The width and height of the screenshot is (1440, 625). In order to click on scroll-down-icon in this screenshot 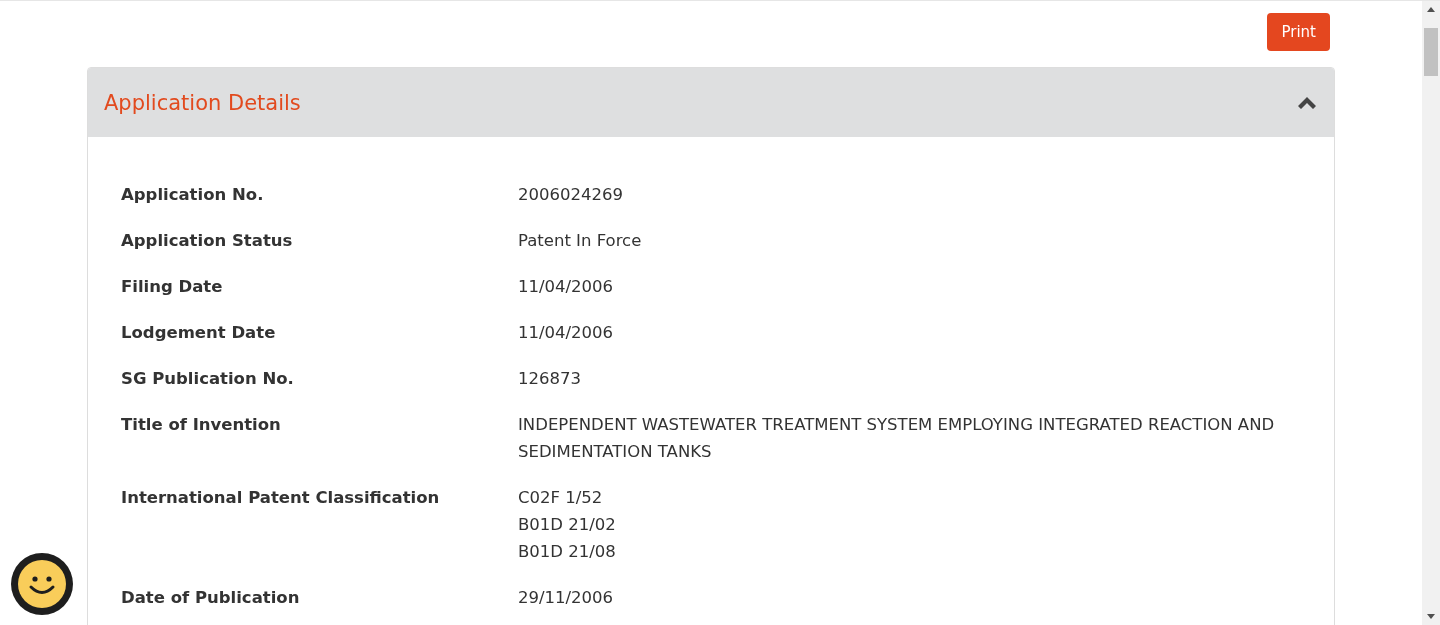, I will do `click(1431, 616)`.